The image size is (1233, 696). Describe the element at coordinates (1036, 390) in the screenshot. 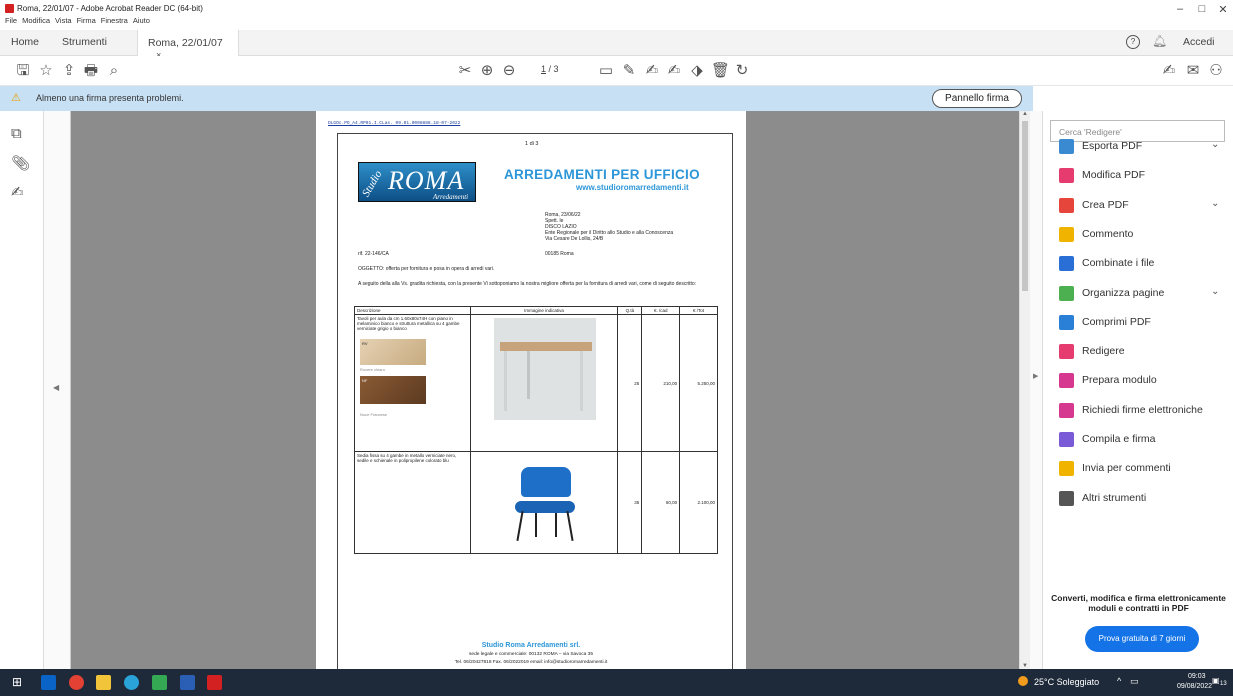

I see `right-panel-toggle: ▶` at that location.